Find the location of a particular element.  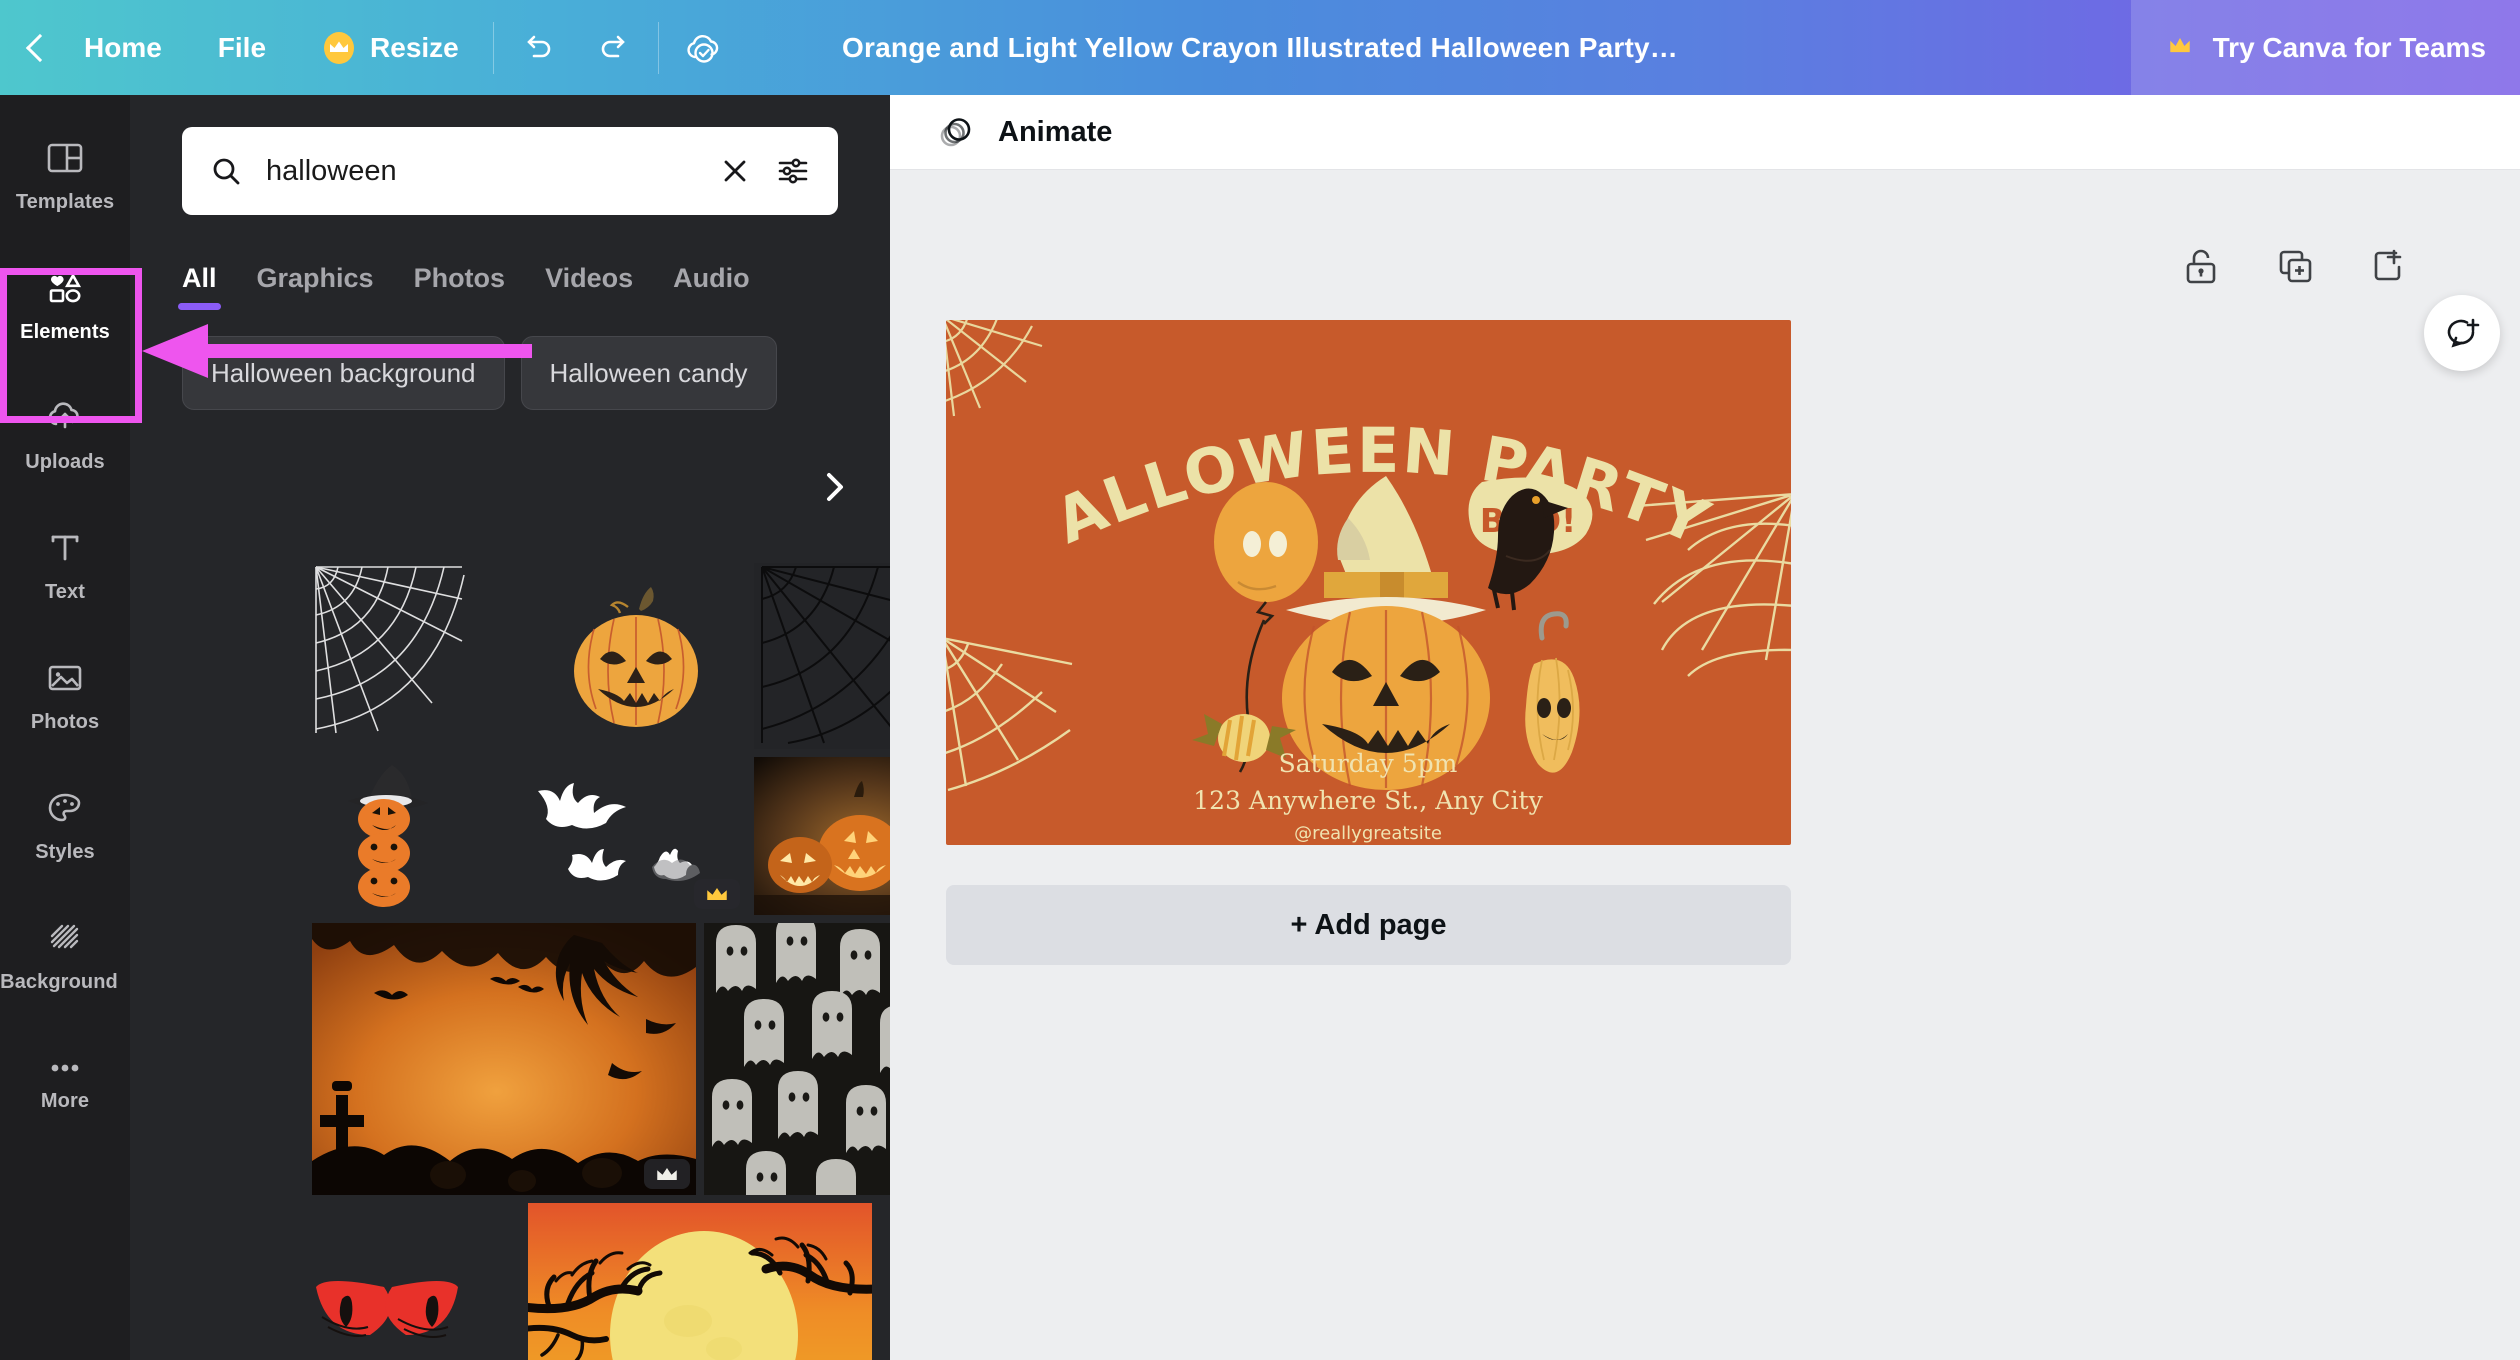

sidebar-item-templates: Templates is located at coordinates (65, 174).